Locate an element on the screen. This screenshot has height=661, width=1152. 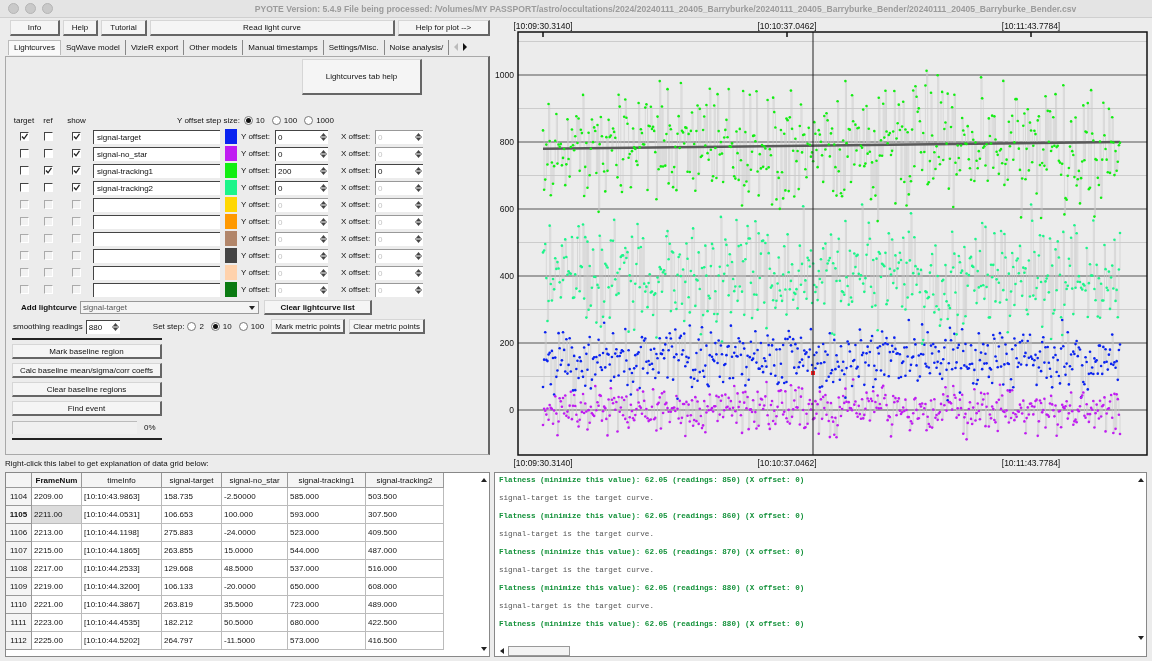
radio-label: 2 is located at coordinates (201, 326).